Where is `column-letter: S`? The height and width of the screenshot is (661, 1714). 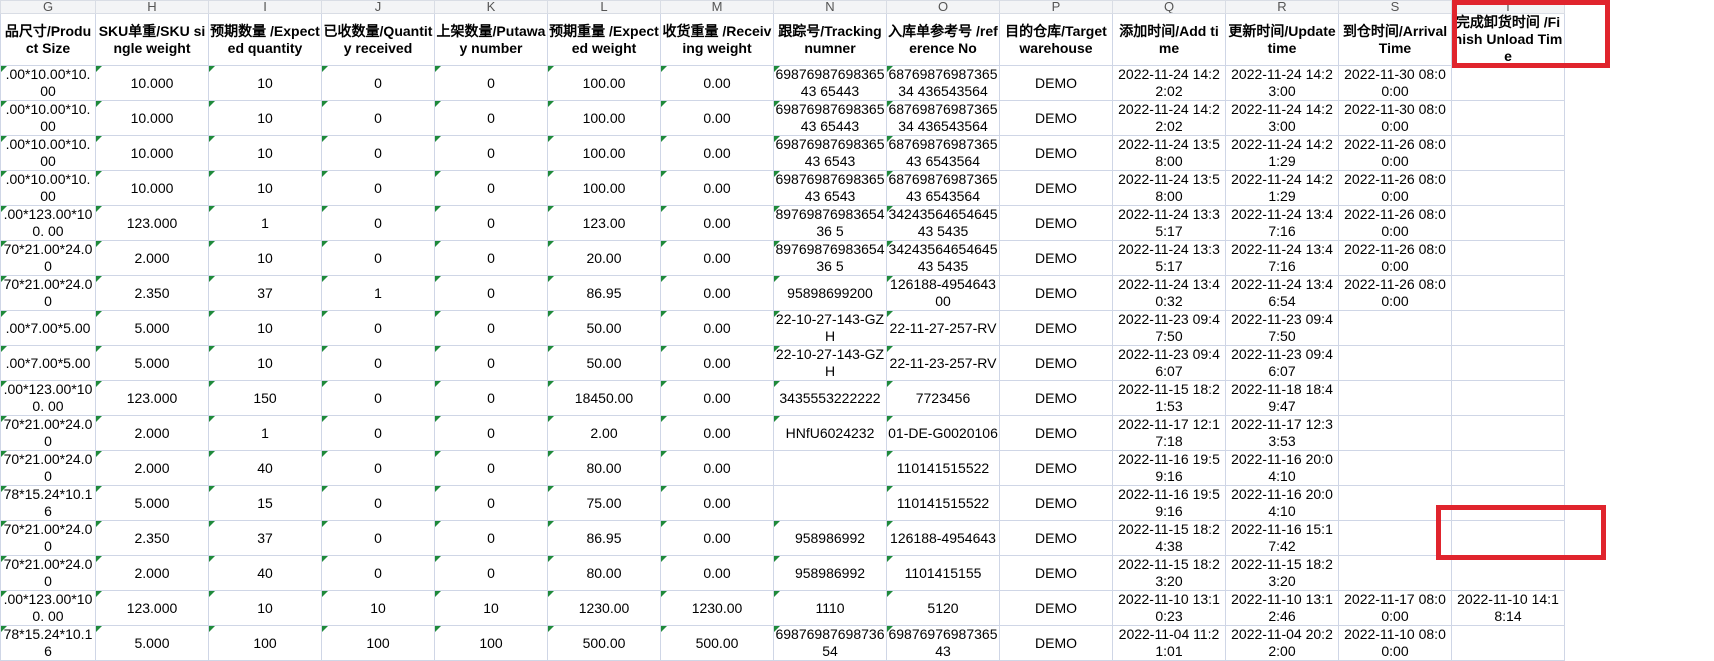 column-letter: S is located at coordinates (1395, 7).